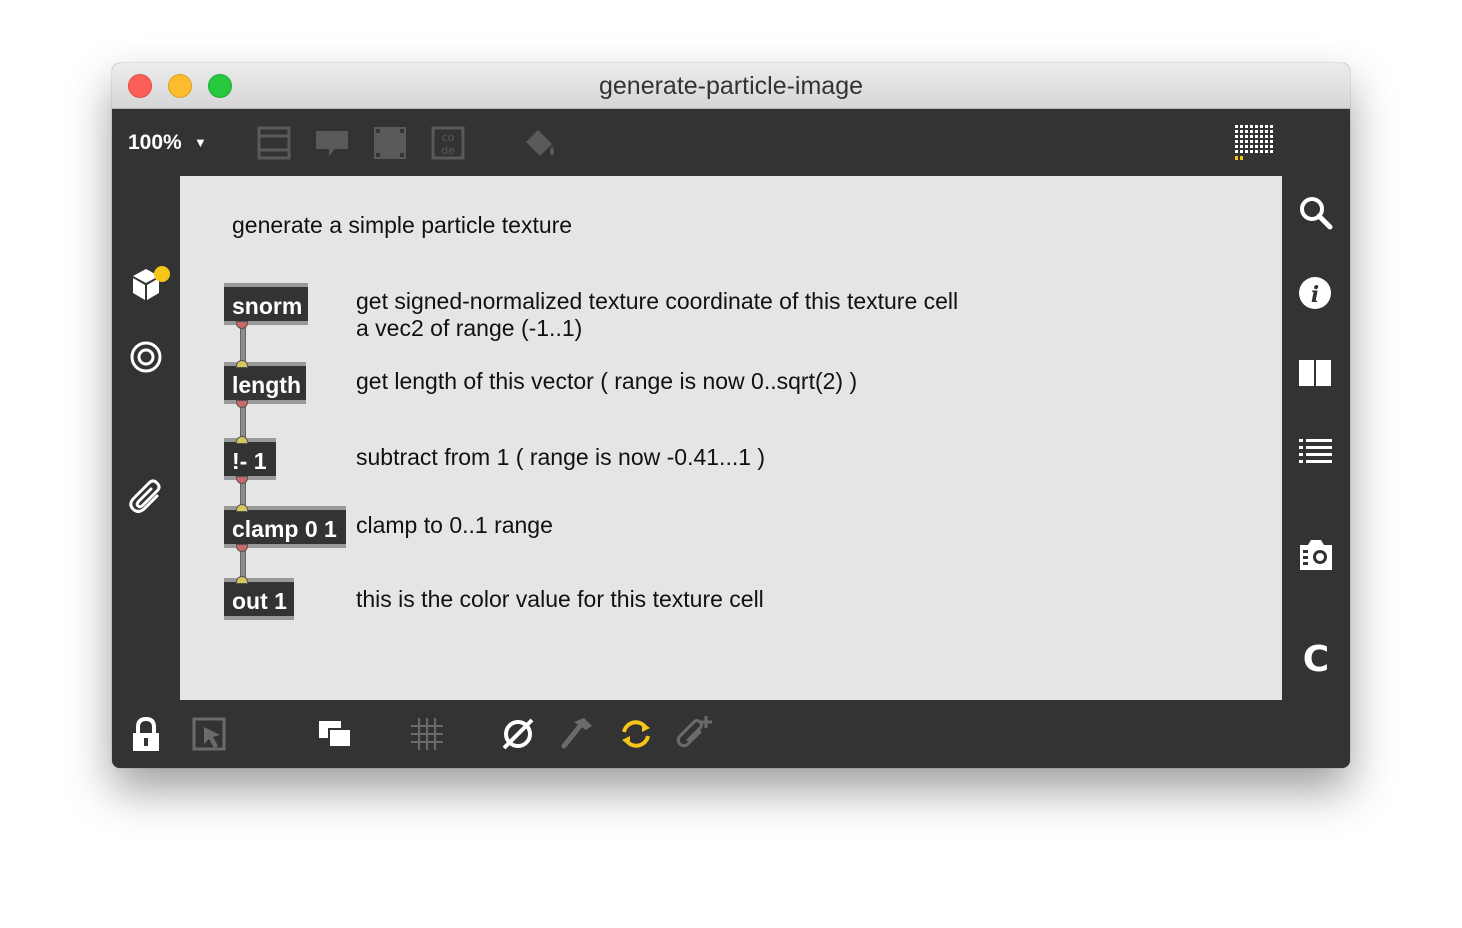 This screenshot has width=1462, height=928. Describe the element at coordinates (146, 735) in the screenshot. I see `lock-icon` at that location.